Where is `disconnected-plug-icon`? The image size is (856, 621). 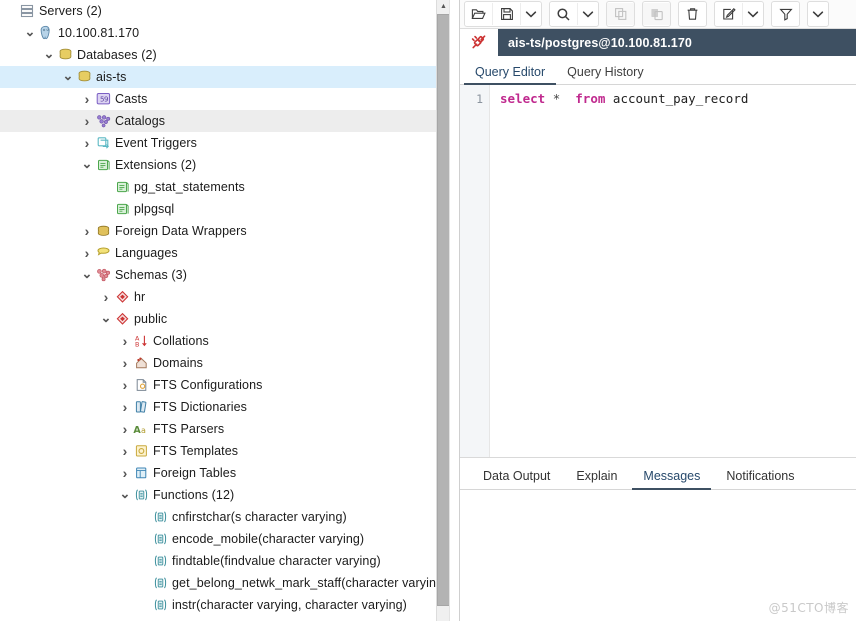
disconnected-plug-icon is located at coordinates (479, 42).